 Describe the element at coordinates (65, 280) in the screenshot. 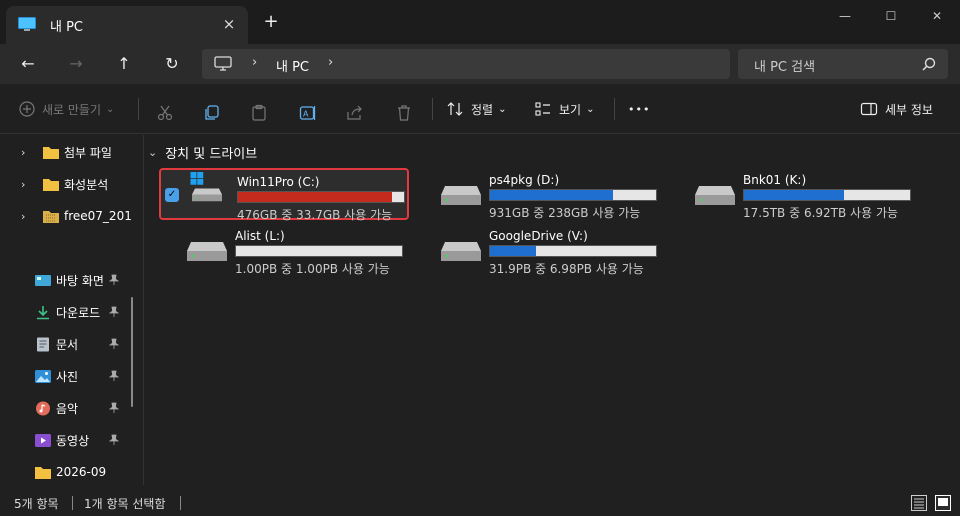

I see `sidebar-item-desktop: 바탕 화면` at that location.